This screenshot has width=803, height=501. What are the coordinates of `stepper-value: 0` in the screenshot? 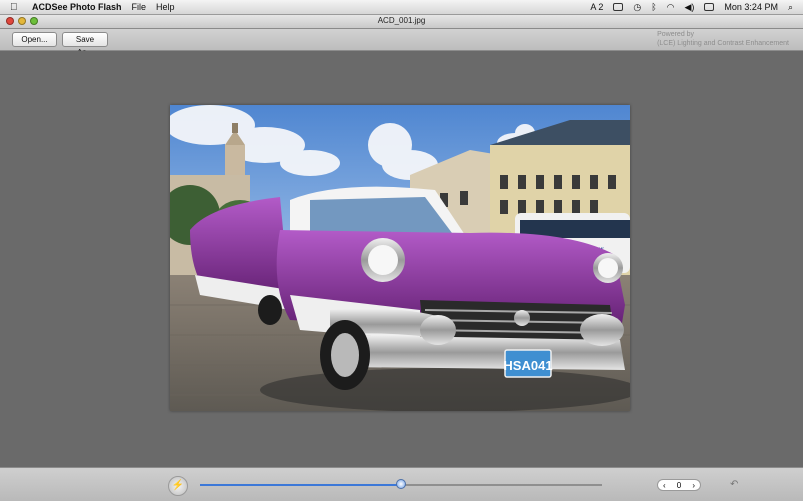 It's located at (679, 485).